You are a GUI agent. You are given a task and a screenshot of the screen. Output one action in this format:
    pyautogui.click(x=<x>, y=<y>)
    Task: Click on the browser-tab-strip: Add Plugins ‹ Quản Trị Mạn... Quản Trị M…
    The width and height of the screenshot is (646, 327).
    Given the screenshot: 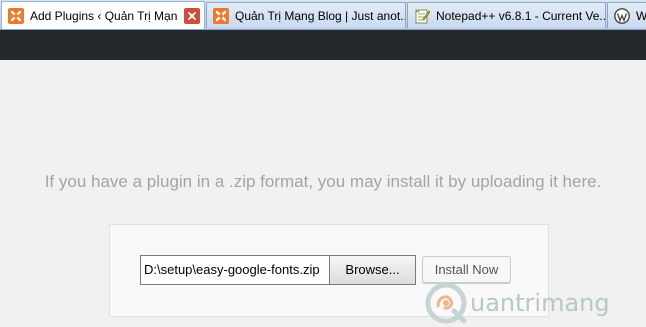 What is the action you would take?
    pyautogui.click(x=323, y=15)
    